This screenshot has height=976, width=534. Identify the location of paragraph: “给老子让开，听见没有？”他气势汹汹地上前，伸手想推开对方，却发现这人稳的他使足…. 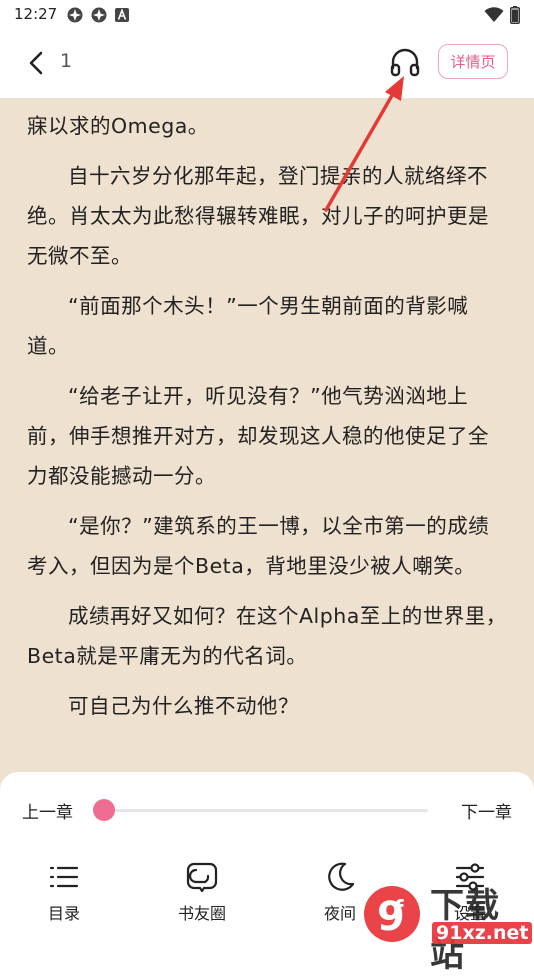
(258, 436).